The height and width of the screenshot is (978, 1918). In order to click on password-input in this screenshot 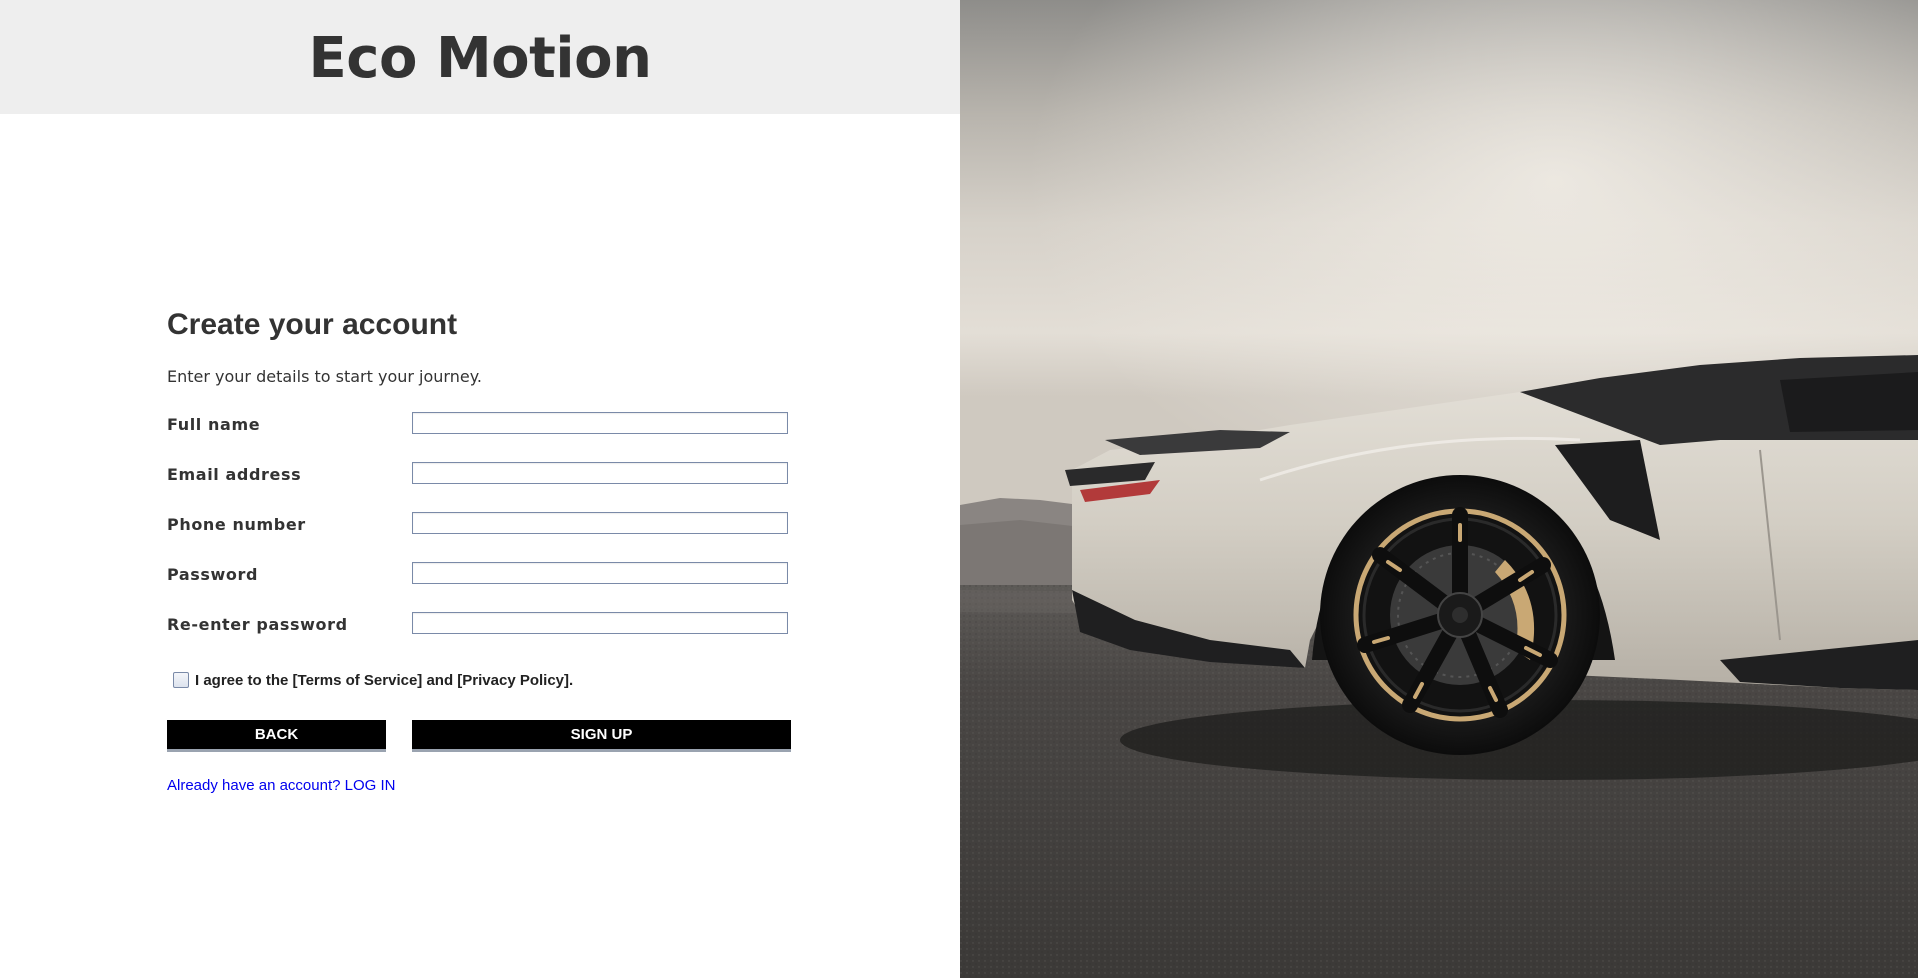, I will do `click(600, 573)`.